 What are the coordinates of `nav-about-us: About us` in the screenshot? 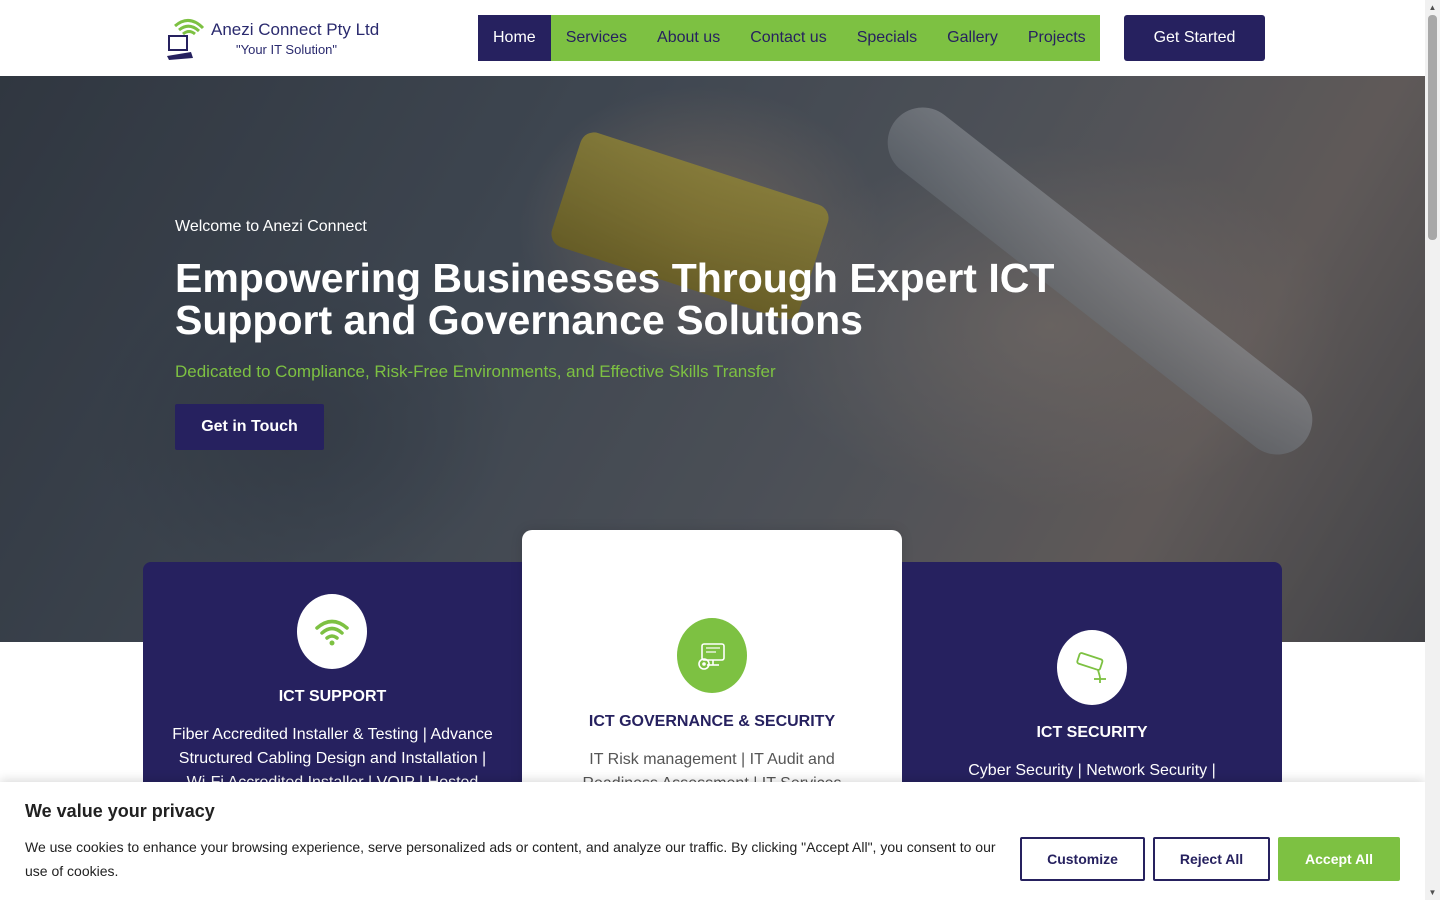 It's located at (688, 38).